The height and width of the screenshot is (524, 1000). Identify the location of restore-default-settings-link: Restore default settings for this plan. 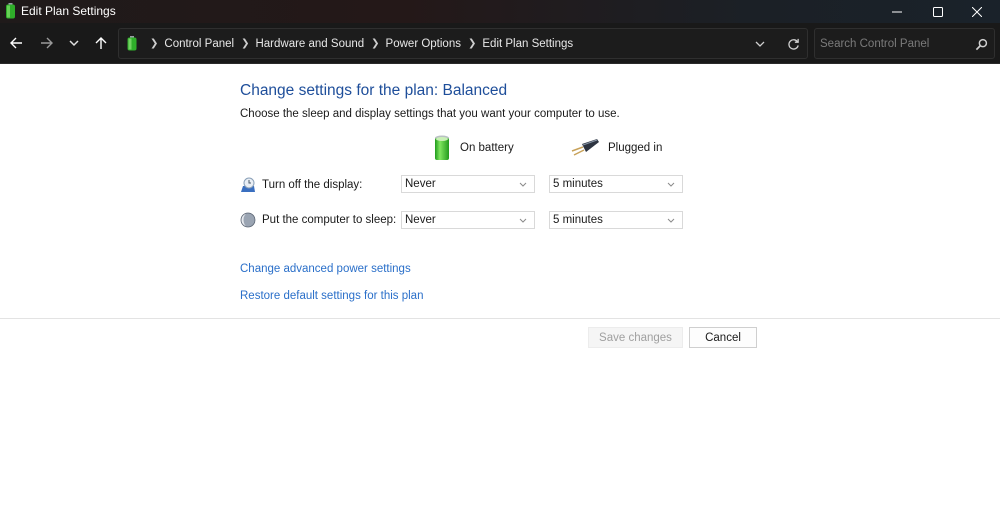
(331, 296).